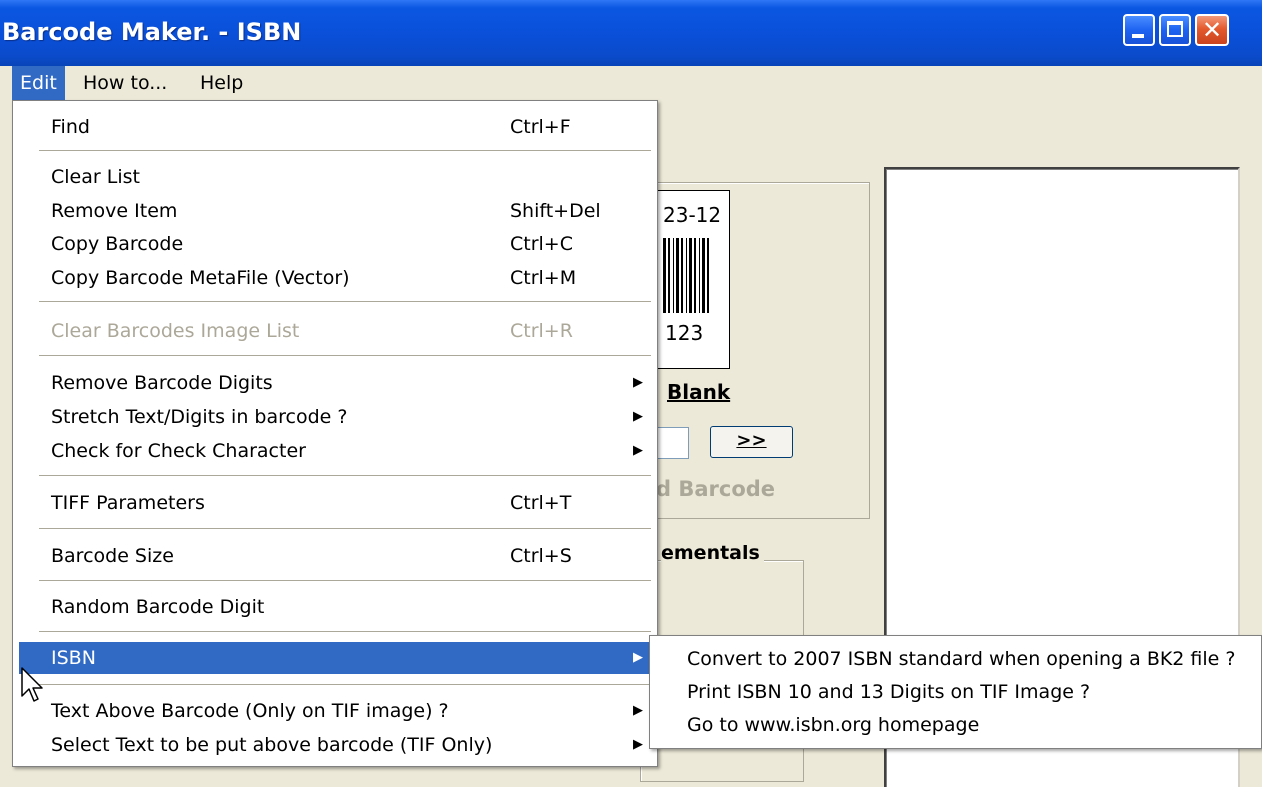 This screenshot has height=787, width=1262. What do you see at coordinates (335, 451) in the screenshot?
I see `menu-item-check-character: Check for Check Character ▶` at bounding box center [335, 451].